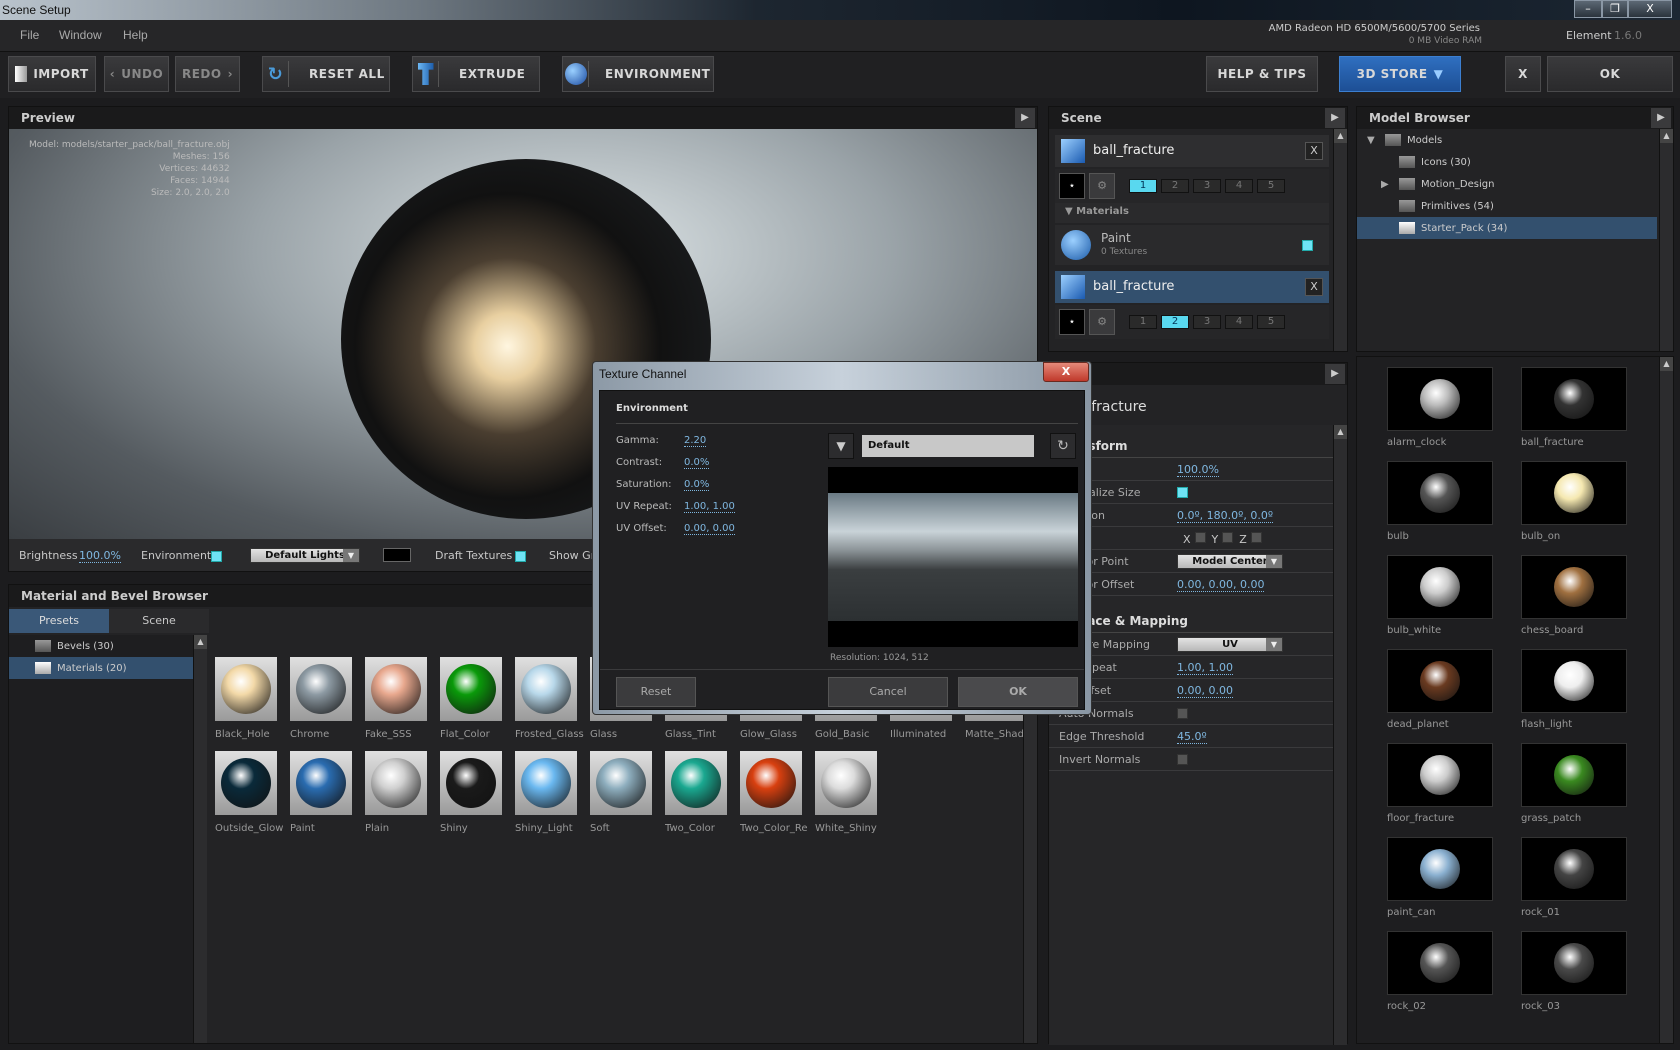 Image resolution: width=1680 pixels, height=1050 pixels. I want to click on background-color-swatch, so click(397, 555).